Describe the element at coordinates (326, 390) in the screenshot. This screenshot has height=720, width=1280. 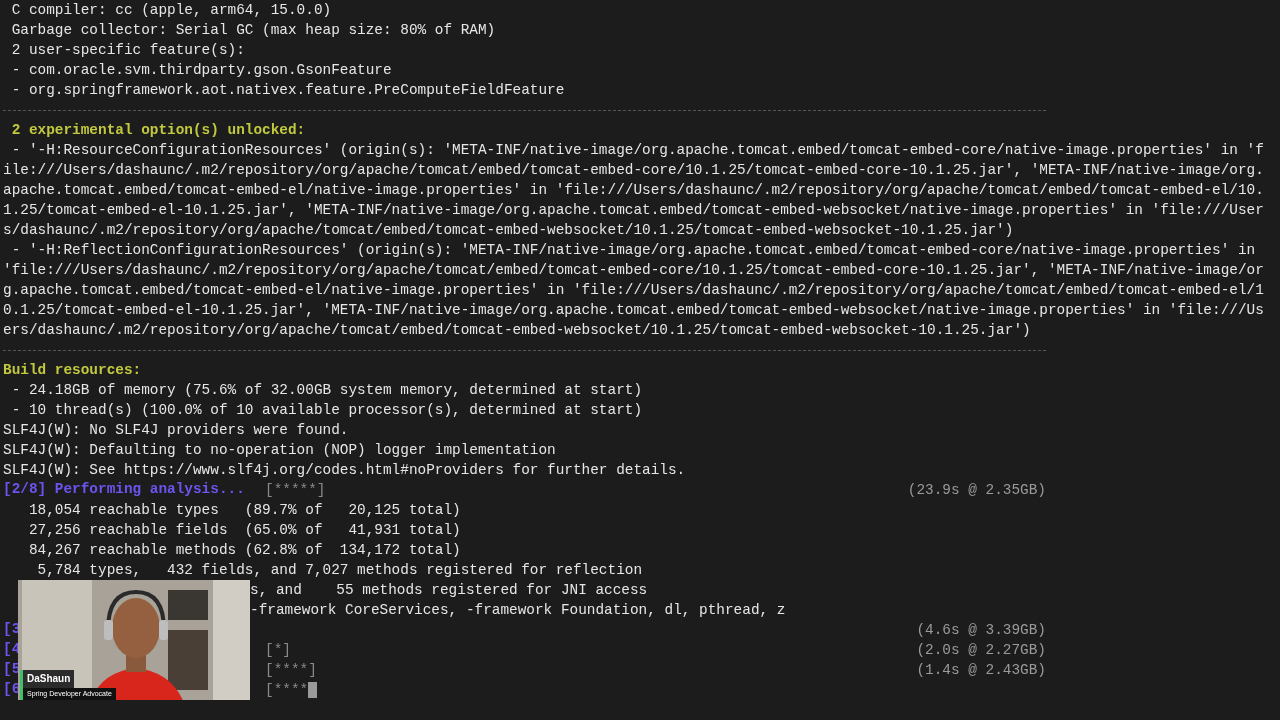
I see `terminal-line: - 24.18GB of memory (75.6% of 32.00GB system memory, determined at start)` at that location.